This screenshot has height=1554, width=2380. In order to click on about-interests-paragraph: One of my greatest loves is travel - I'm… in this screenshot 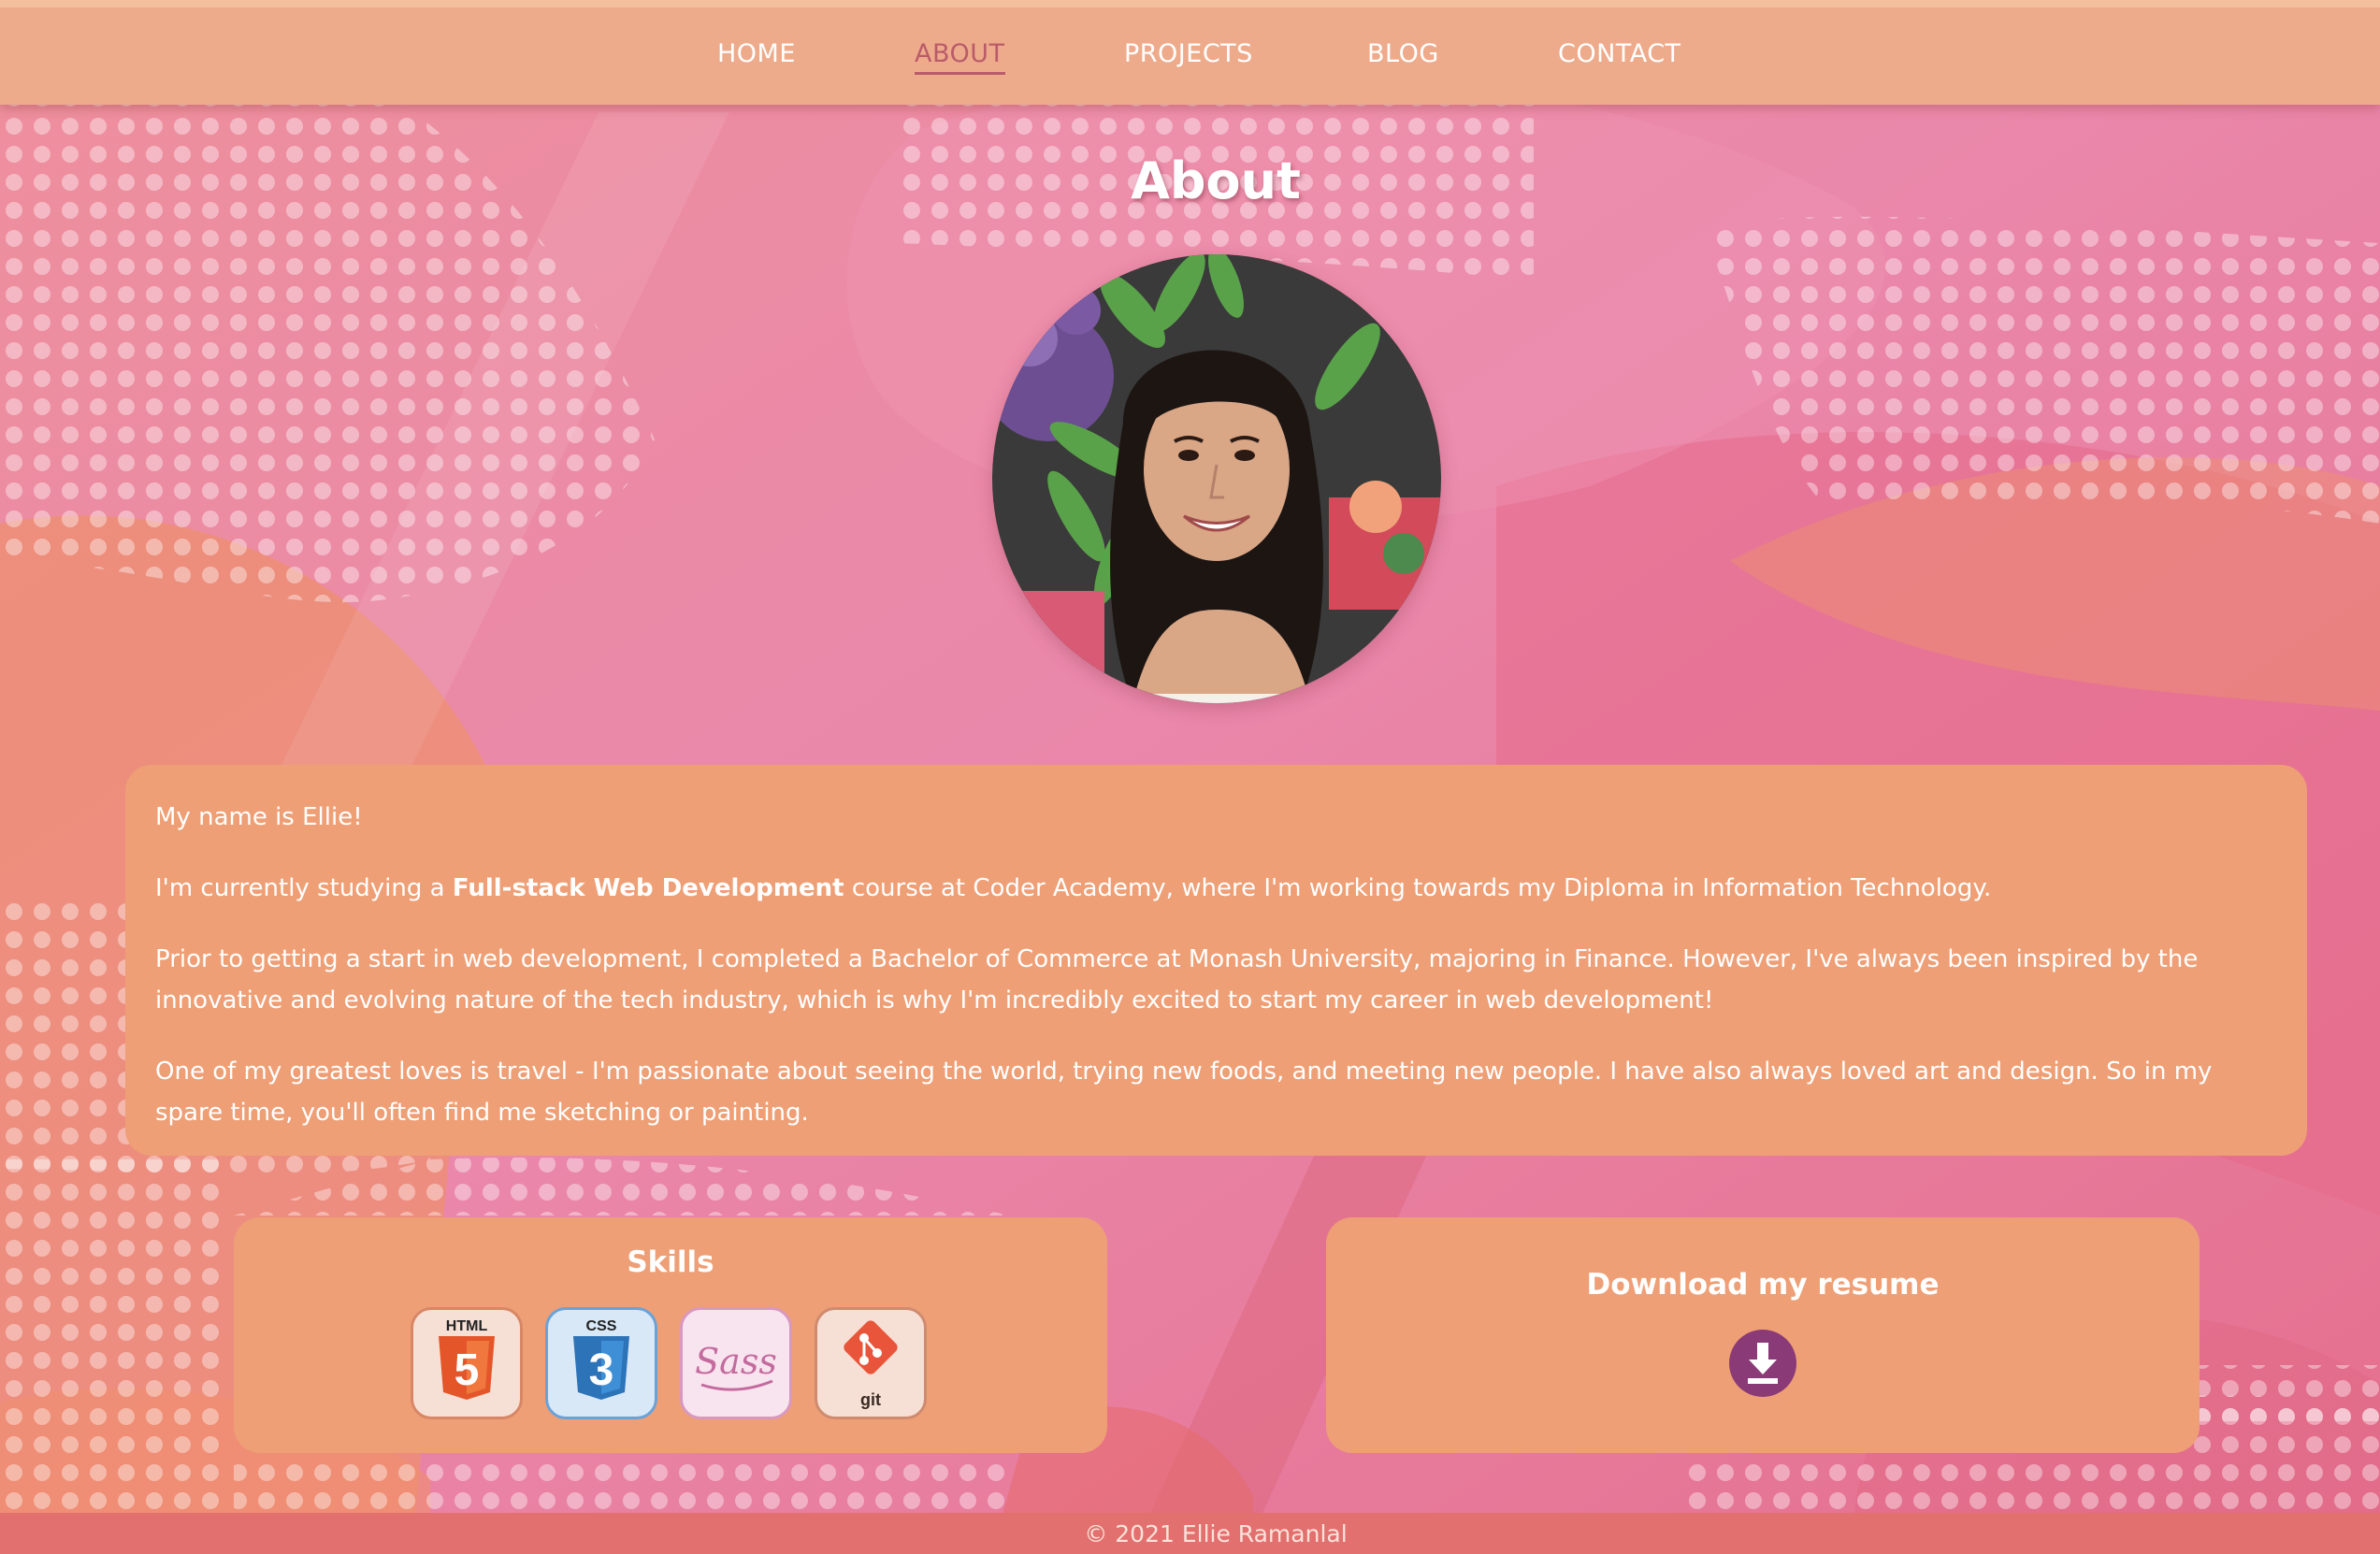, I will do `click(1184, 1092)`.